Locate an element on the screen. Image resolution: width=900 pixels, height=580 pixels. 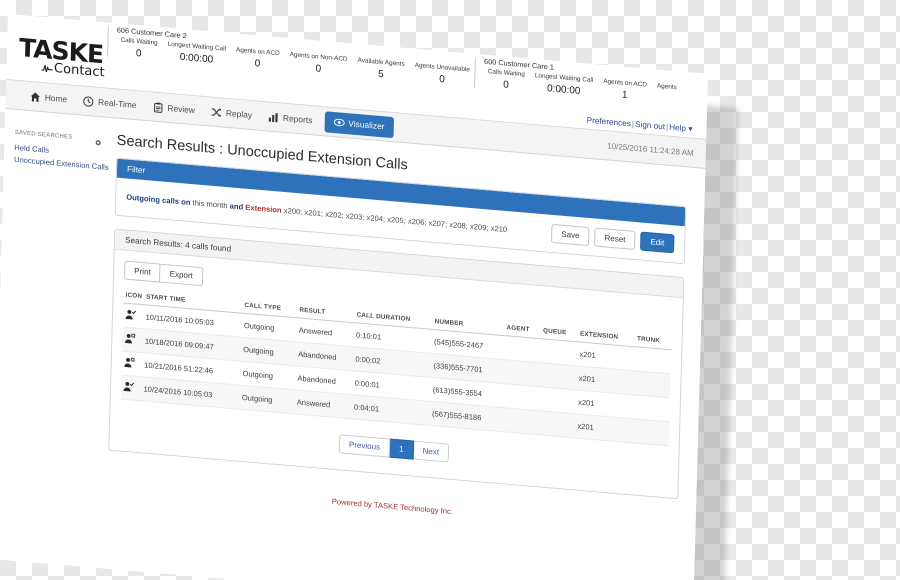
bar-chart-icon is located at coordinates (273, 117).